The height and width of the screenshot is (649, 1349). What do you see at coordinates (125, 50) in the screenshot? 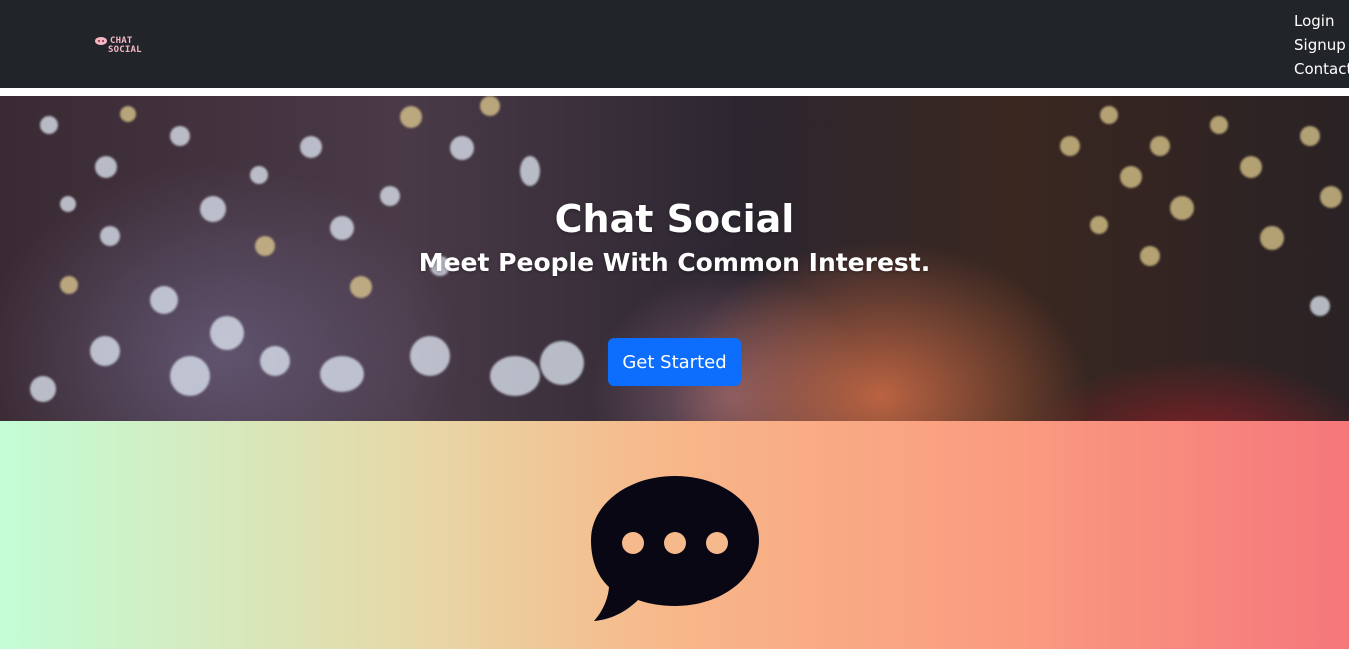
I see `logo-text-line2: SOCIAL` at bounding box center [125, 50].